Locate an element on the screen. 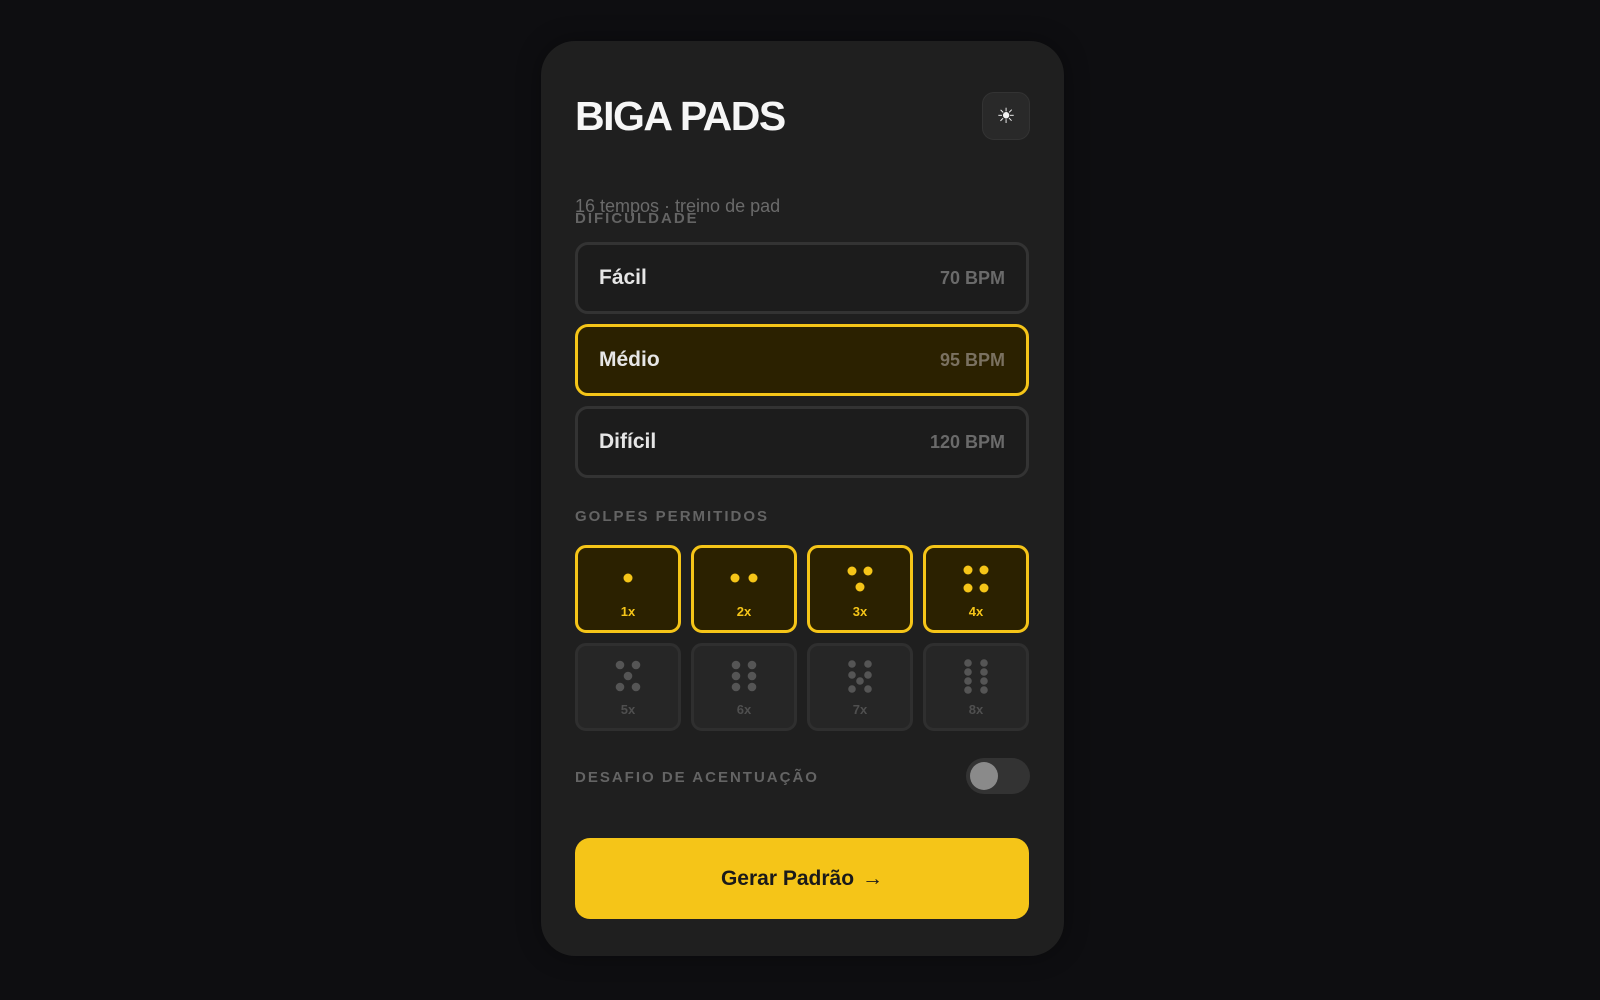 Image resolution: width=1600 pixels, height=1000 pixels. arrow-right-icon: → is located at coordinates (873, 878).